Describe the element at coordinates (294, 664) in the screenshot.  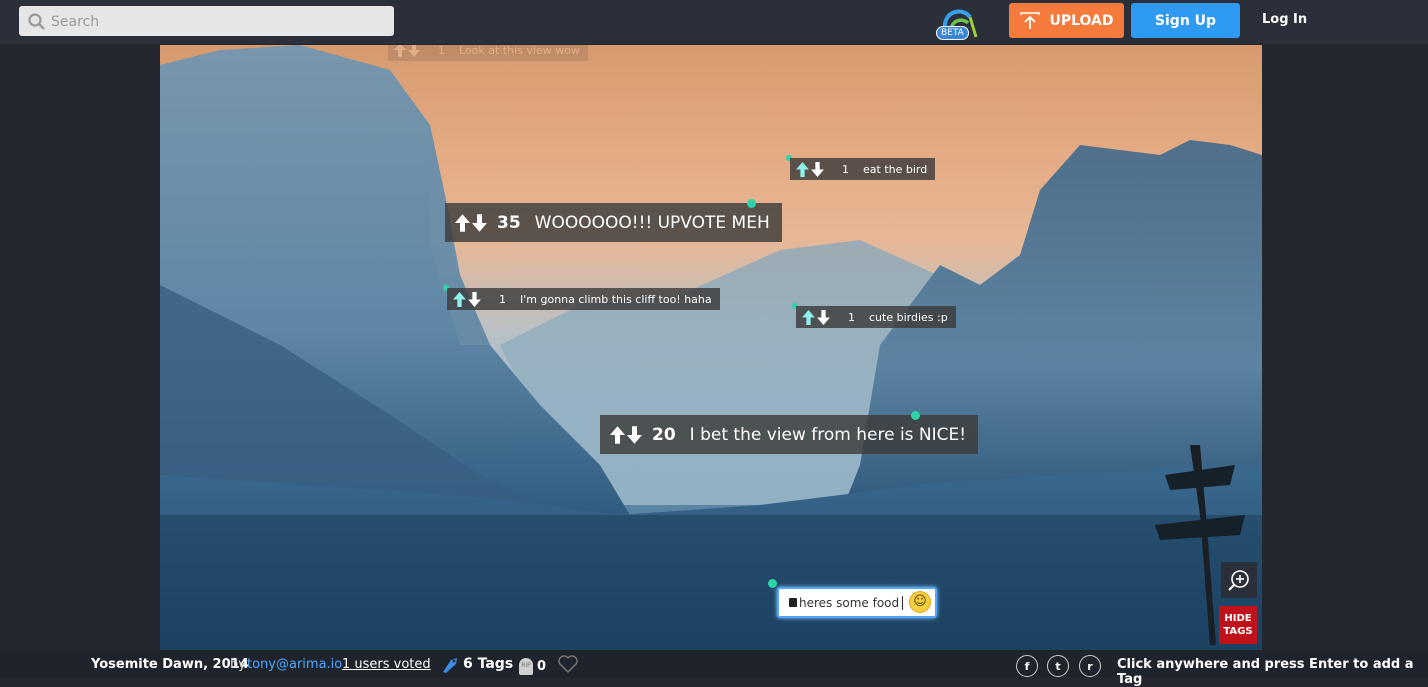
I see `author-link: tony@arima.io` at that location.